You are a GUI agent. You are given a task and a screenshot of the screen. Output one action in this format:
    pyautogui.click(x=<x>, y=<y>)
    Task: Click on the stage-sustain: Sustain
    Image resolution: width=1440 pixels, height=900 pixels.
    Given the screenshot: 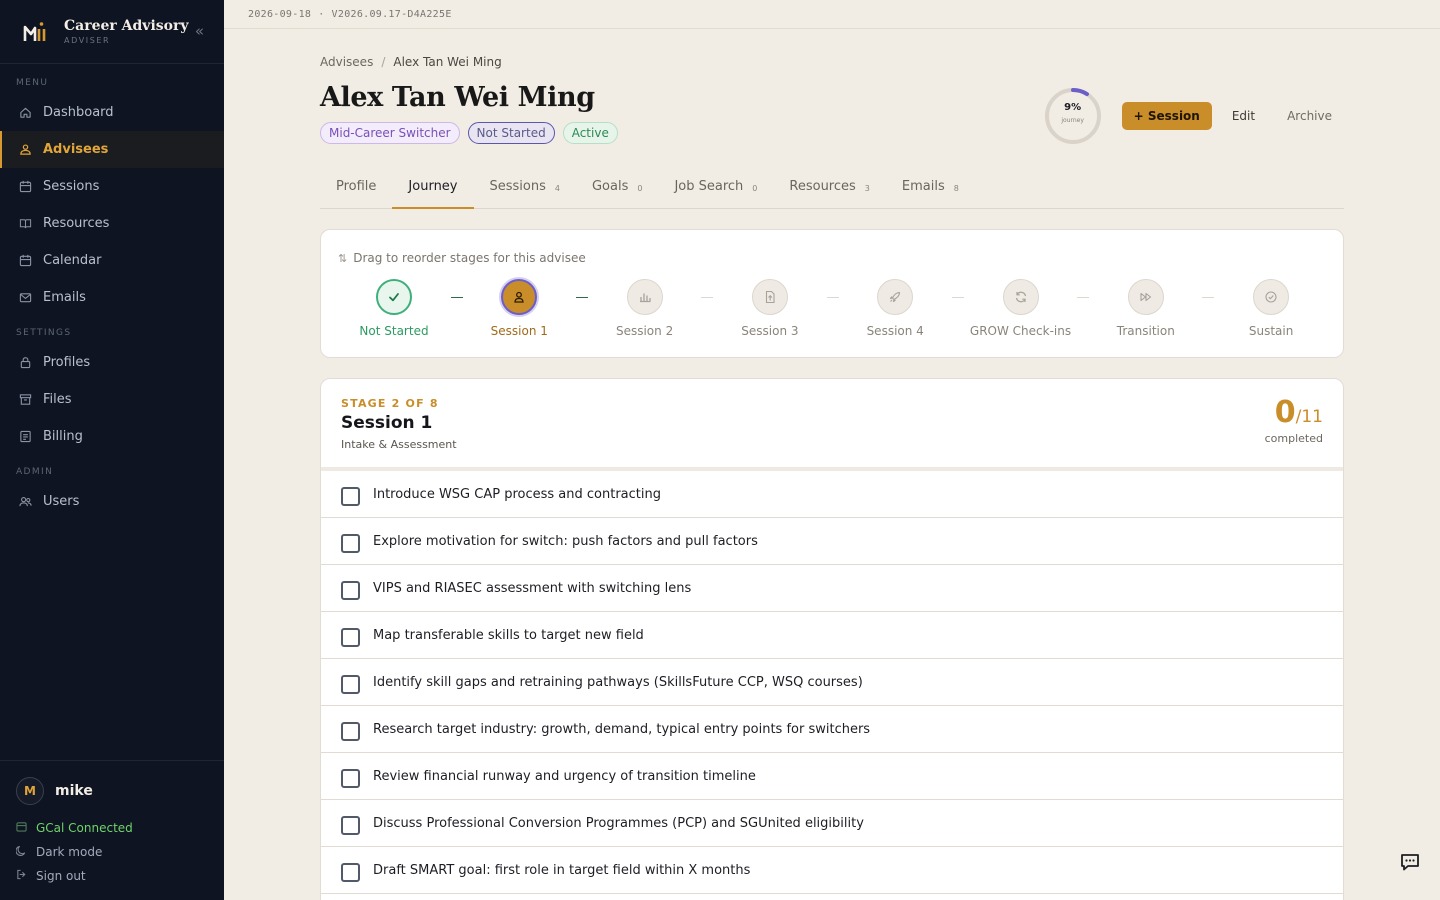 What is the action you would take?
    pyautogui.click(x=1271, y=308)
    